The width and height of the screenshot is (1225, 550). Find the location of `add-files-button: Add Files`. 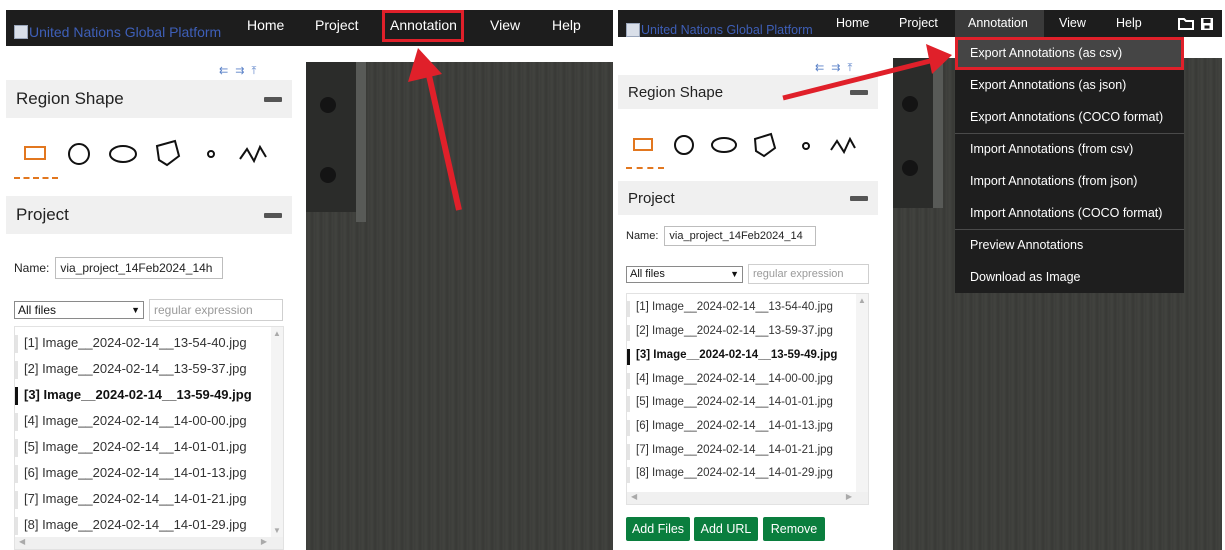

add-files-button: Add Files is located at coordinates (658, 529).